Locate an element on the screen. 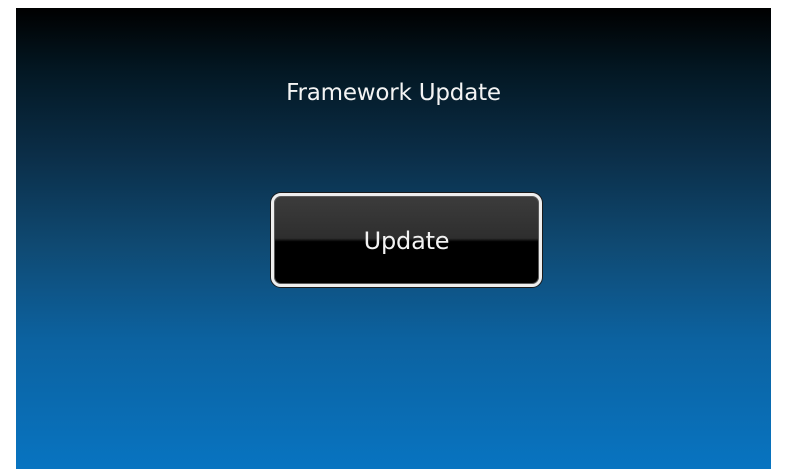  update-button: Update is located at coordinates (406, 240).